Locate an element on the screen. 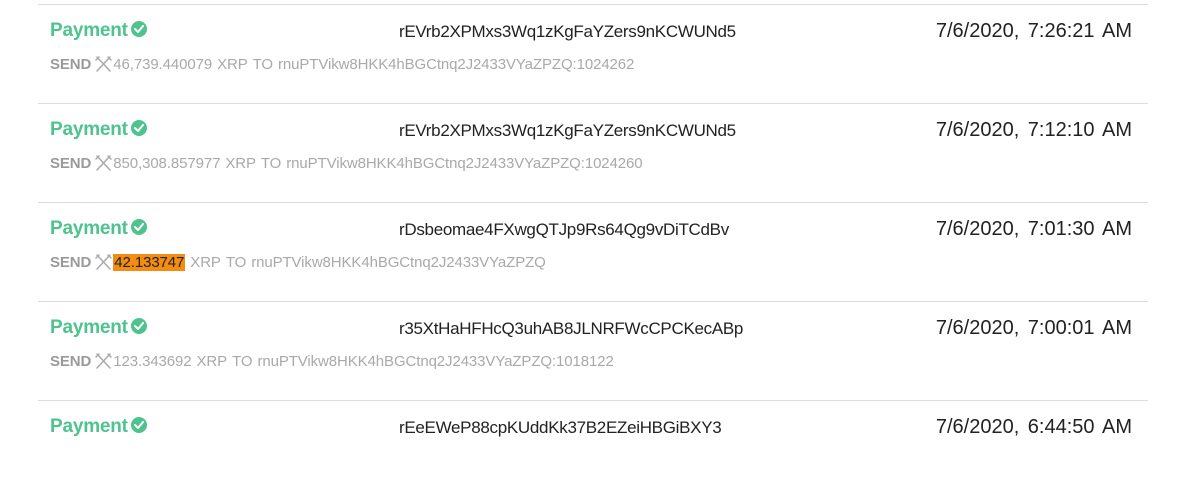 The image size is (1200, 499). transaction-datetime: 7/6/2020, 7:00:01 AM is located at coordinates (1033, 328).